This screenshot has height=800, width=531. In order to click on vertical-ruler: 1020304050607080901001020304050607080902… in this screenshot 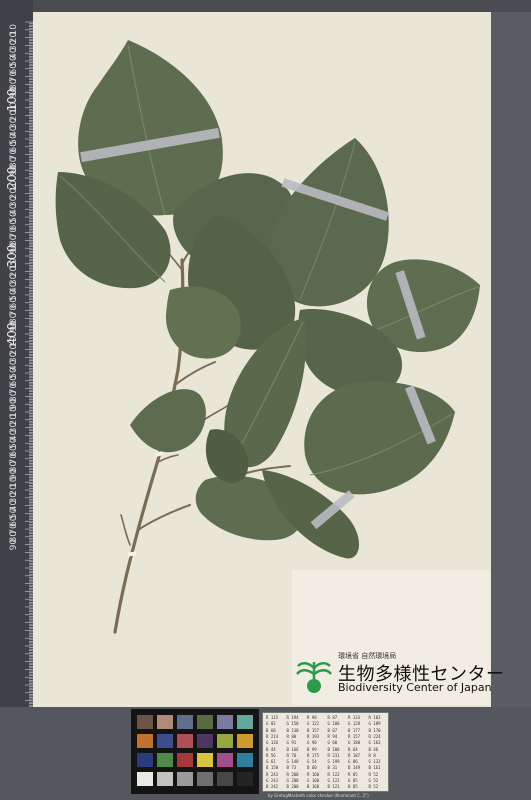, I will do `click(16, 354)`.